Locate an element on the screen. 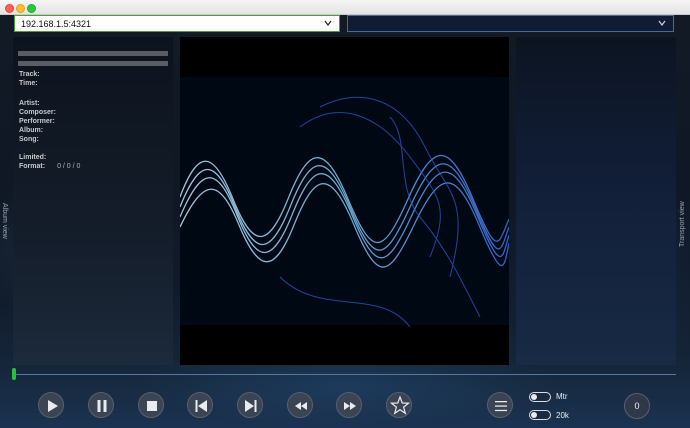 Image resolution: width=690 pixels, height=428 pixels. minimize-window-button is located at coordinates (20, 8).